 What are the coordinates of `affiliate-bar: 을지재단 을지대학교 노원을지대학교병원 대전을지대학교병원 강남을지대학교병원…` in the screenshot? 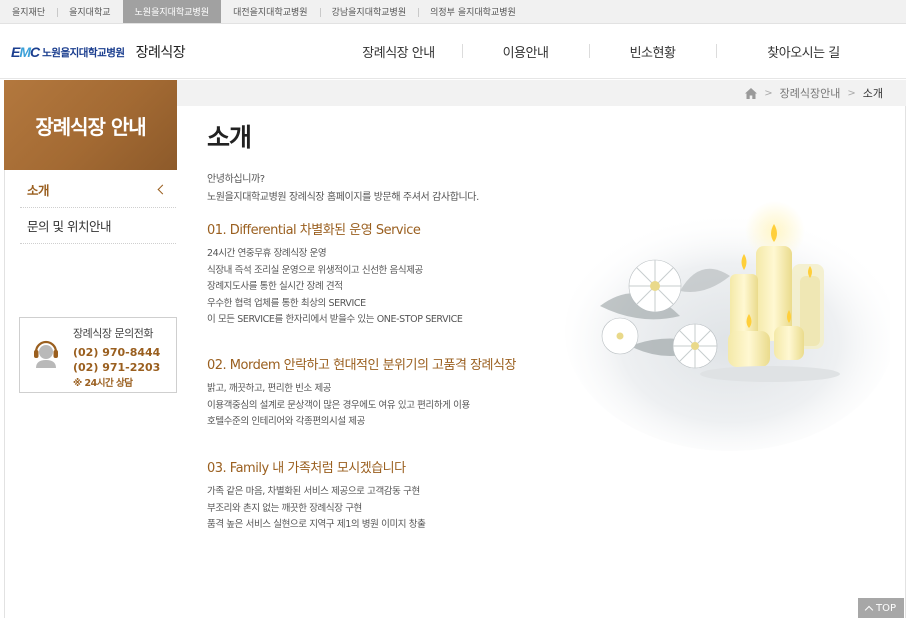 It's located at (453, 12).